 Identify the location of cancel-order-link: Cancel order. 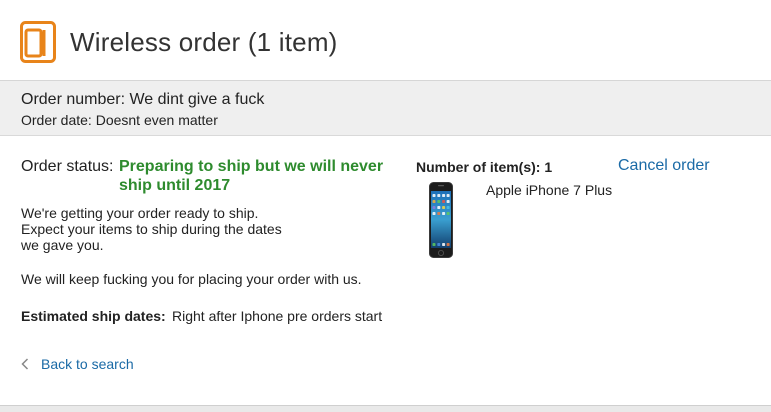
(664, 166).